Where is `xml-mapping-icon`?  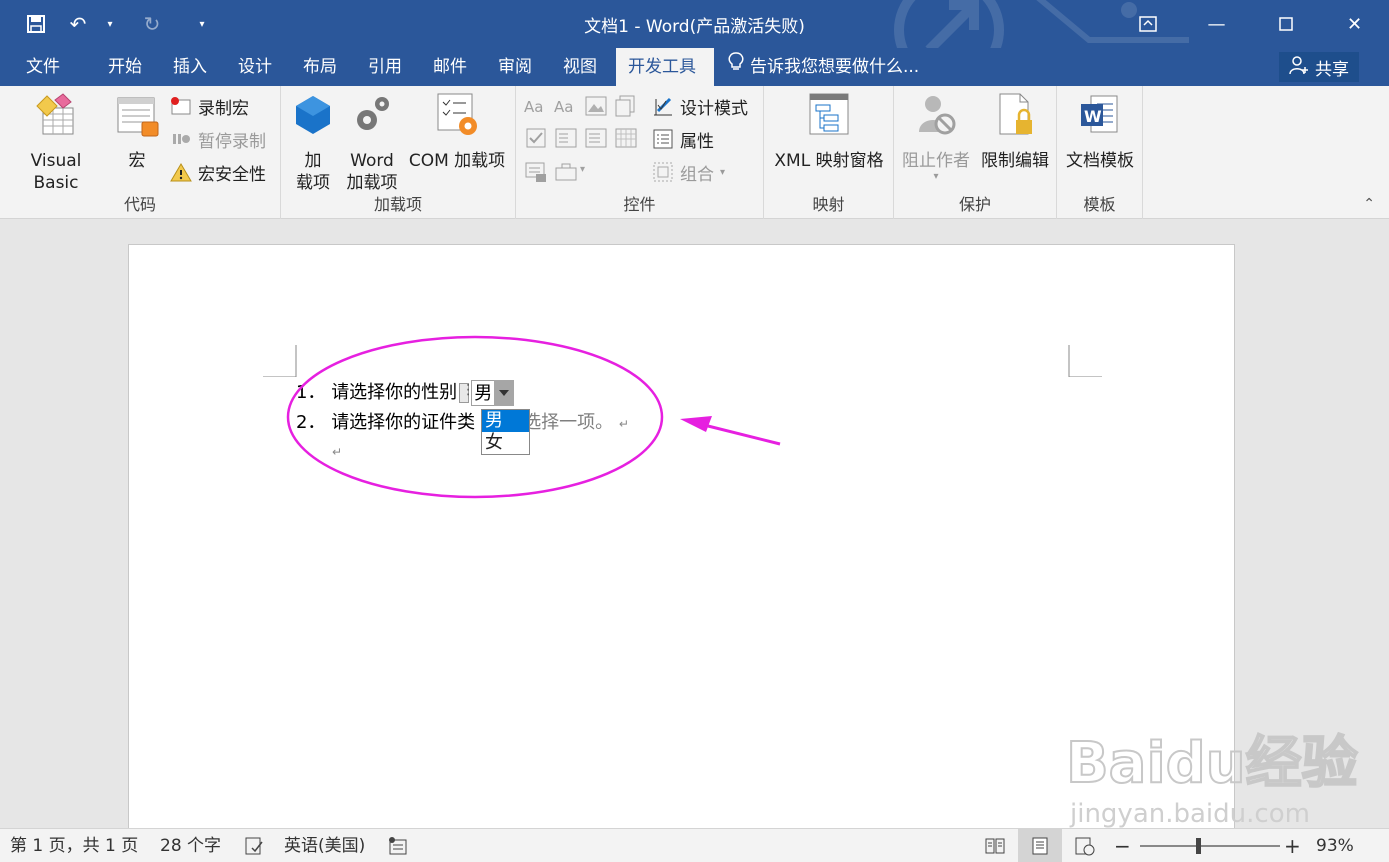
xml-mapping-icon is located at coordinates (829, 114).